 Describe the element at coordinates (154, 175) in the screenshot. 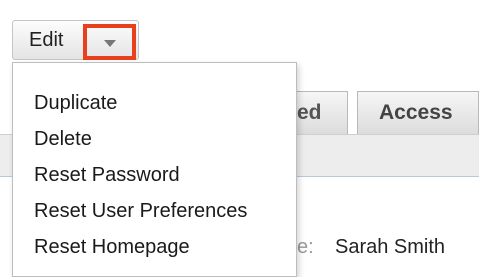

I see `menu-item-reset-password: Reset Password` at that location.